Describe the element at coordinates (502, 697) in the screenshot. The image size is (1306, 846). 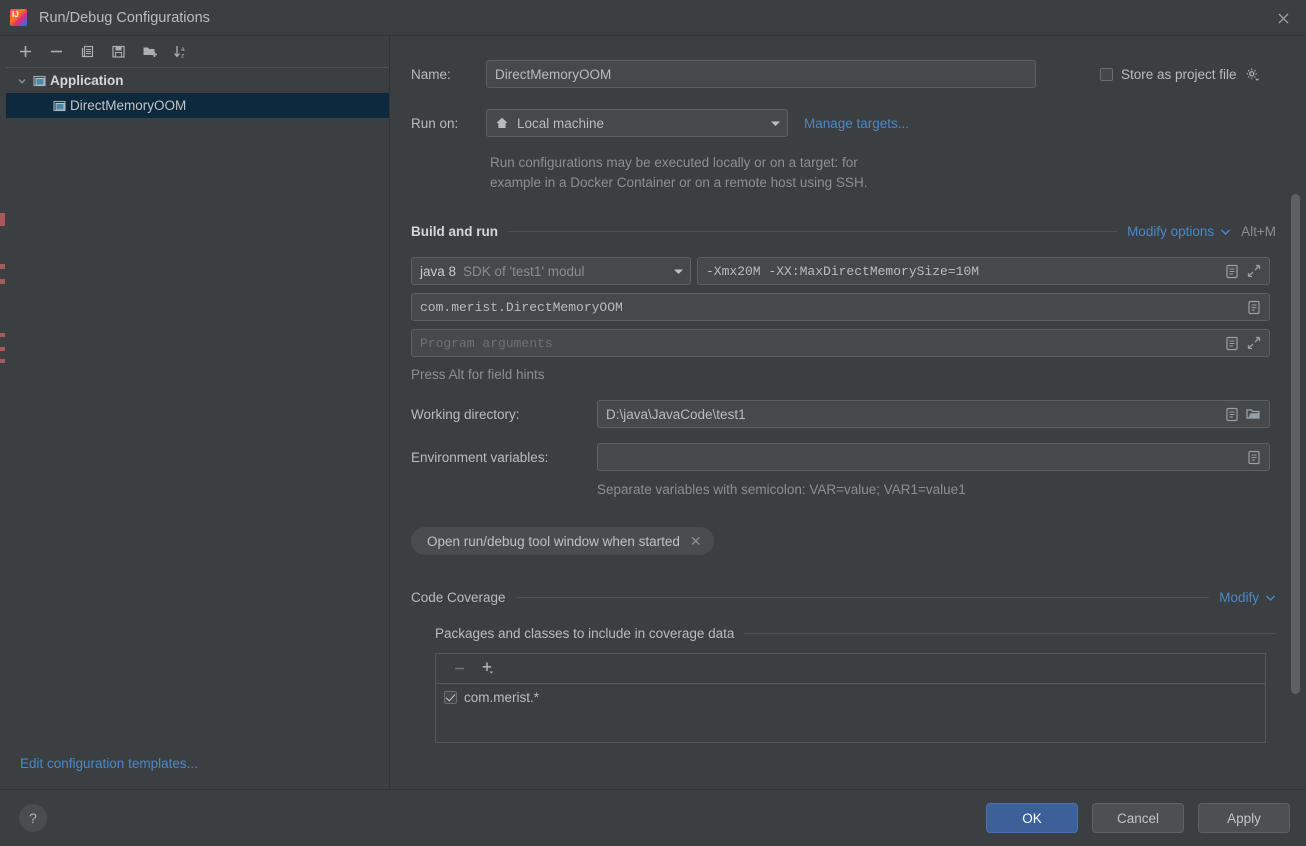
I see `coverage-package-label: com.merist.*` at that location.